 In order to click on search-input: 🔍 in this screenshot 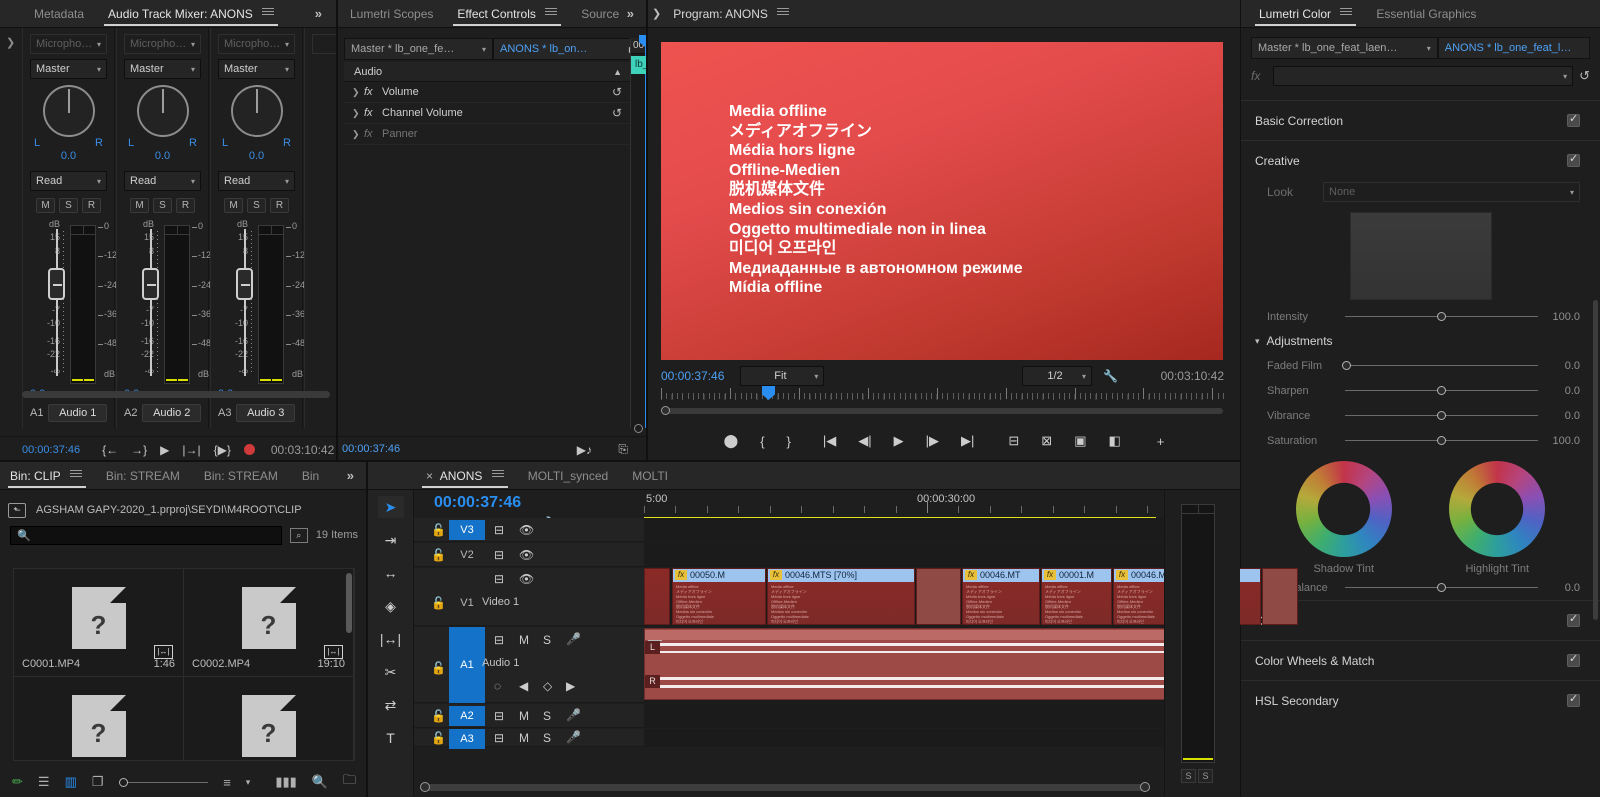, I will do `click(146, 535)`.